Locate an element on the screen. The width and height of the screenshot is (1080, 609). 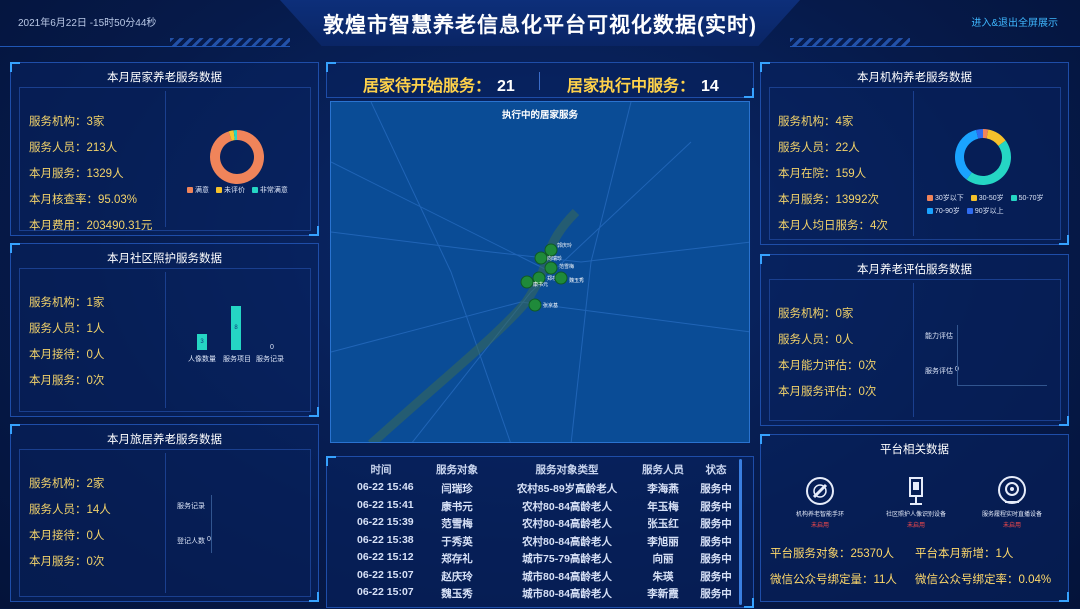
bracelet-icon is located at coordinates (820, 491).